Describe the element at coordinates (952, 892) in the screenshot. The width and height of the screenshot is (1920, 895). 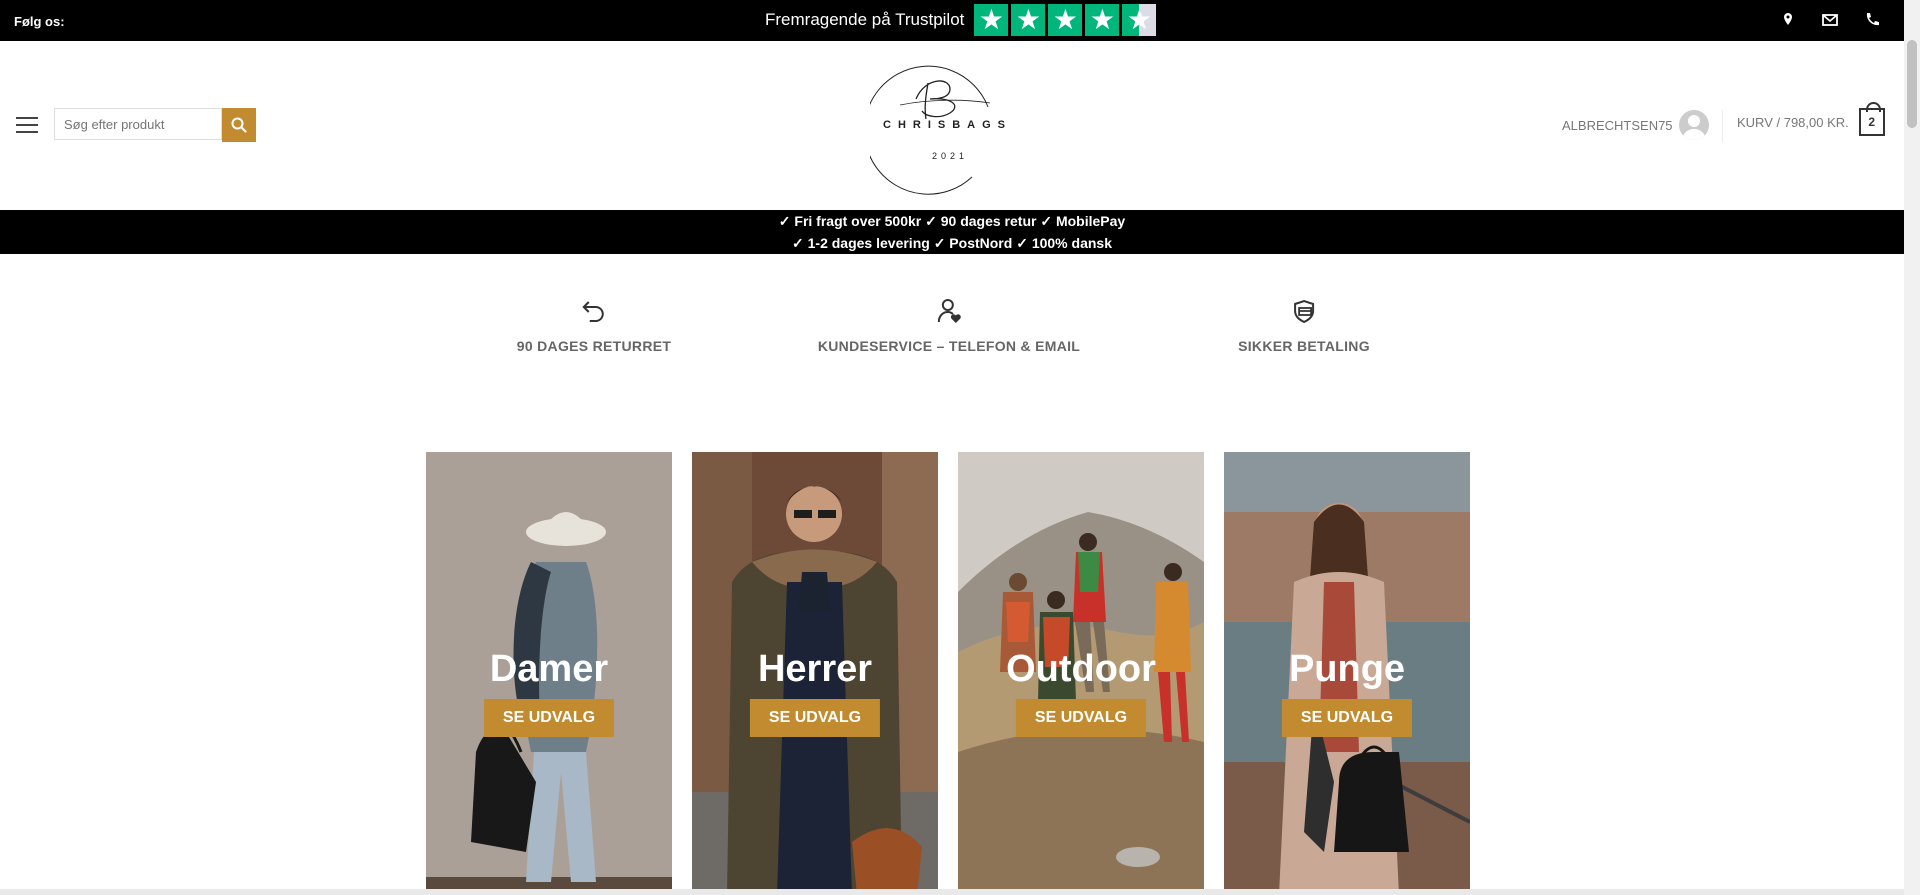
I see `bottom-bar` at that location.